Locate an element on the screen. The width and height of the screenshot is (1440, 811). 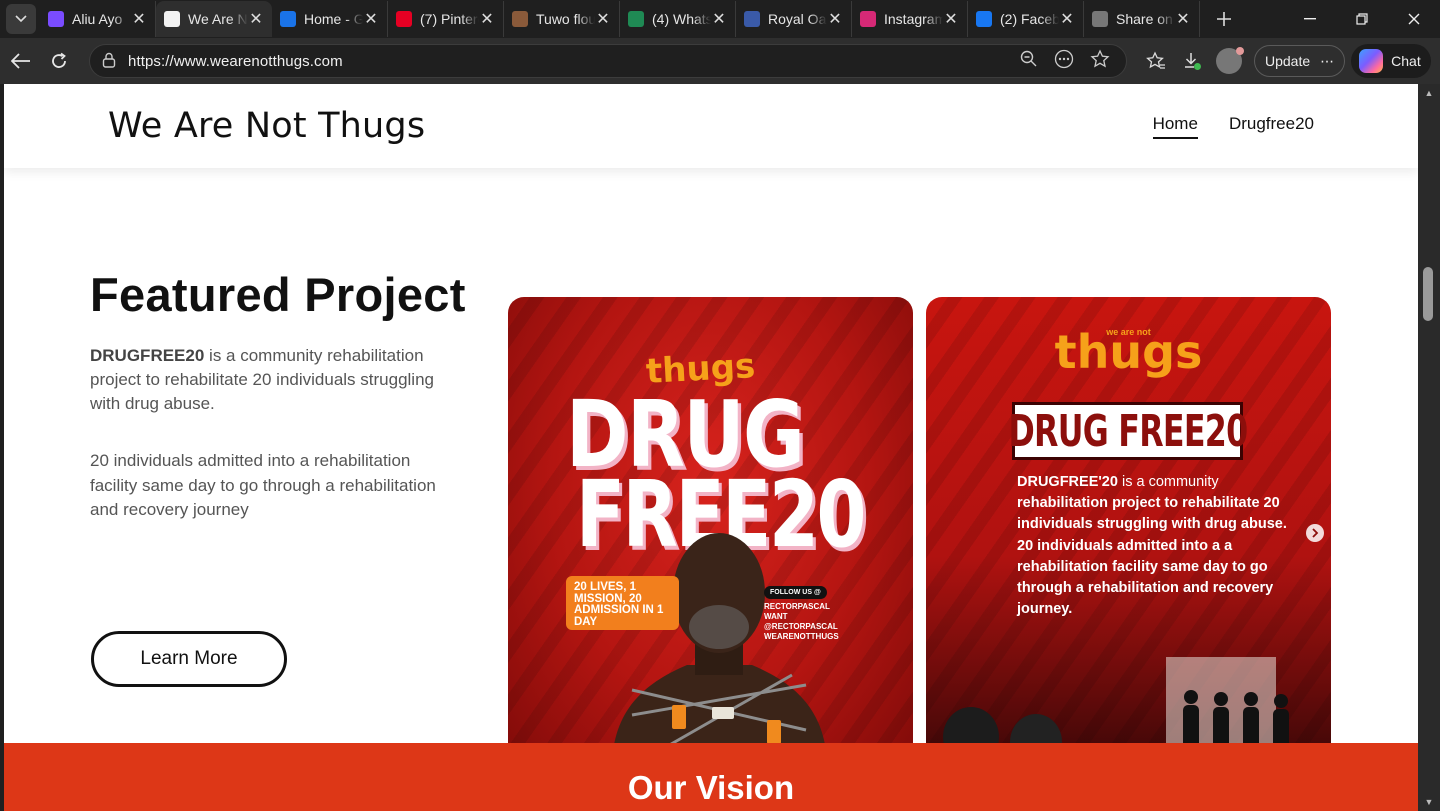
favorites-button is located at coordinates (1156, 61).